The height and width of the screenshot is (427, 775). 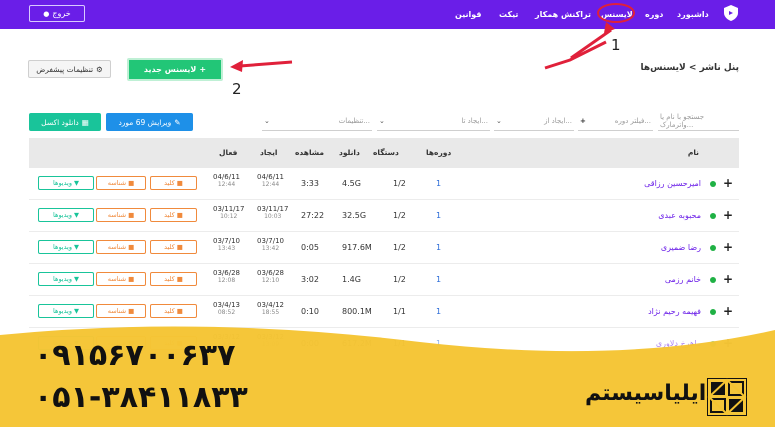 I want to click on active-datetime: 03/7/10 13:43, so click(x=226, y=245).